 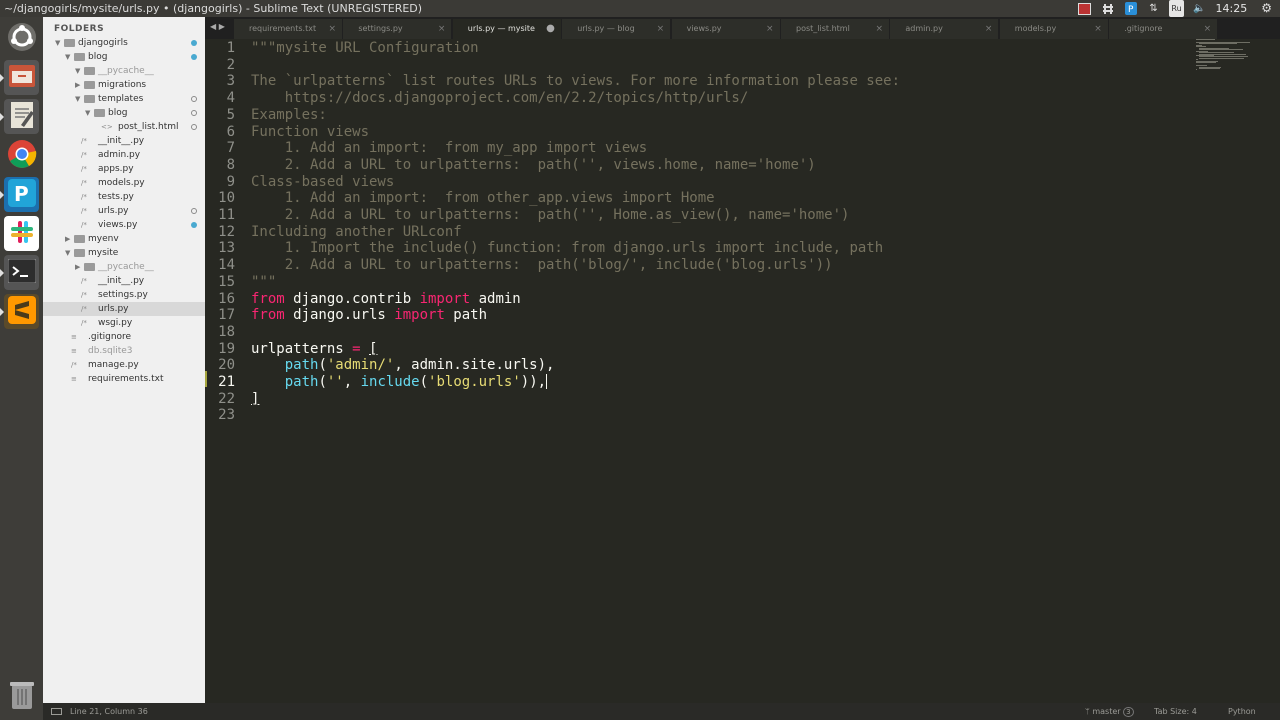 What do you see at coordinates (124, 71) in the screenshot?
I see `sidebar-folder: ▼ __pycache__` at bounding box center [124, 71].